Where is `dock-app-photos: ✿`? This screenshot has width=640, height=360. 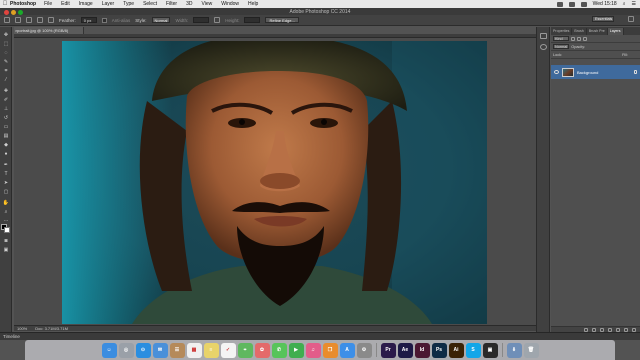 dock-app-photos: ✿ is located at coordinates (262, 350).